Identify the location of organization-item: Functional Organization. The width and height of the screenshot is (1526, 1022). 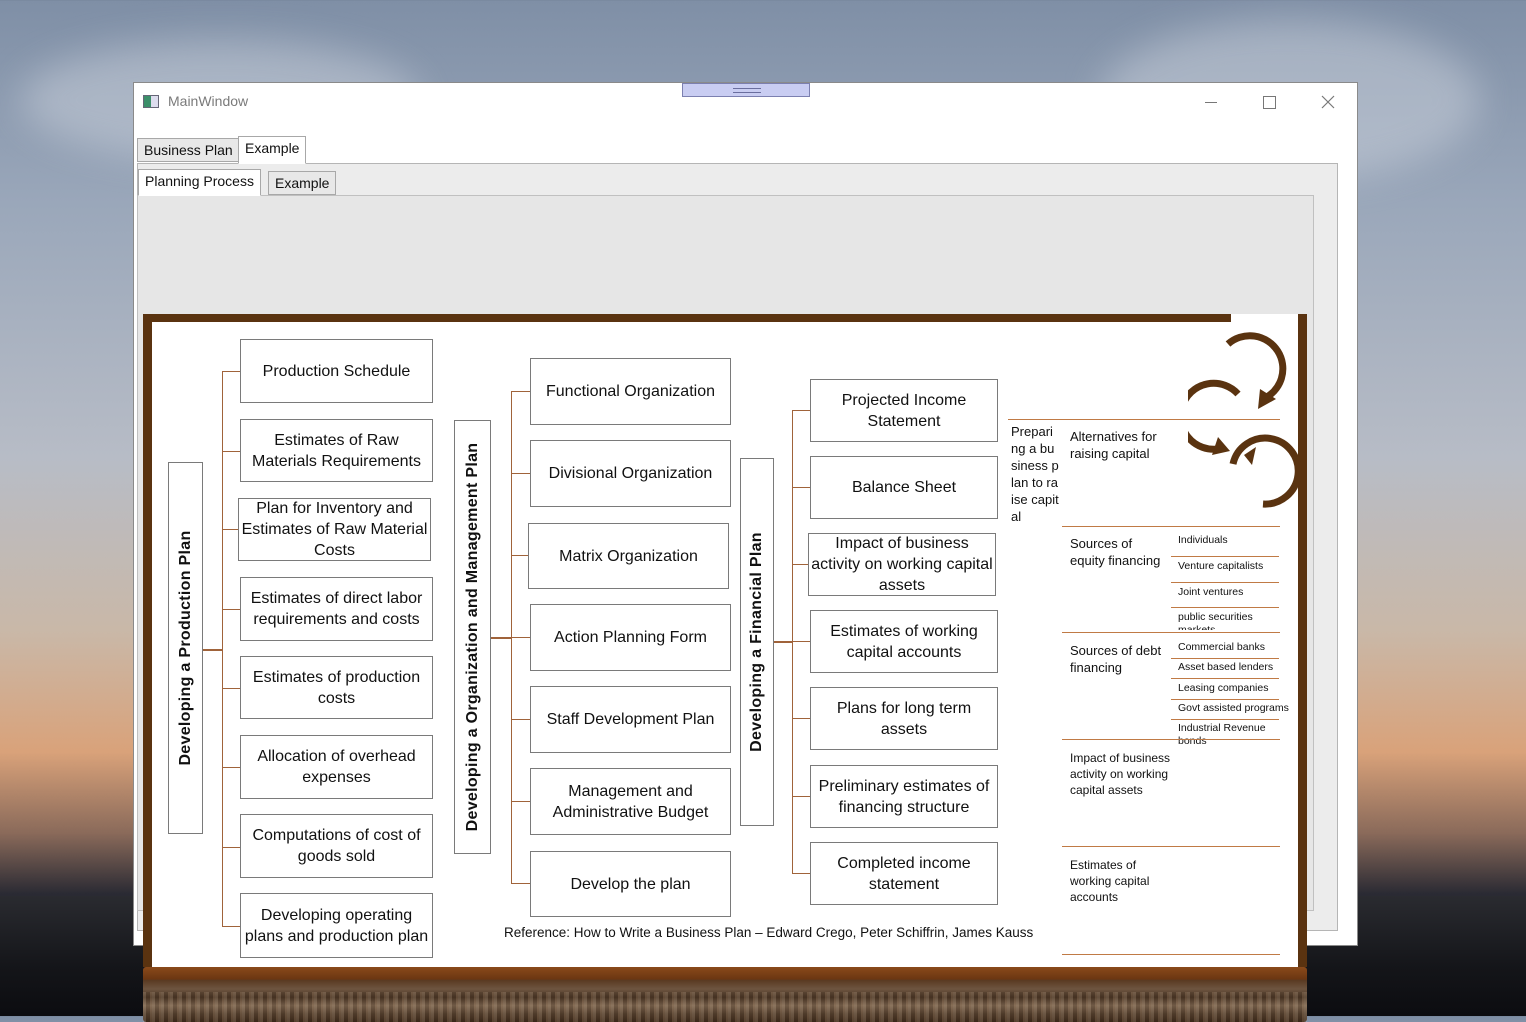
(630, 391).